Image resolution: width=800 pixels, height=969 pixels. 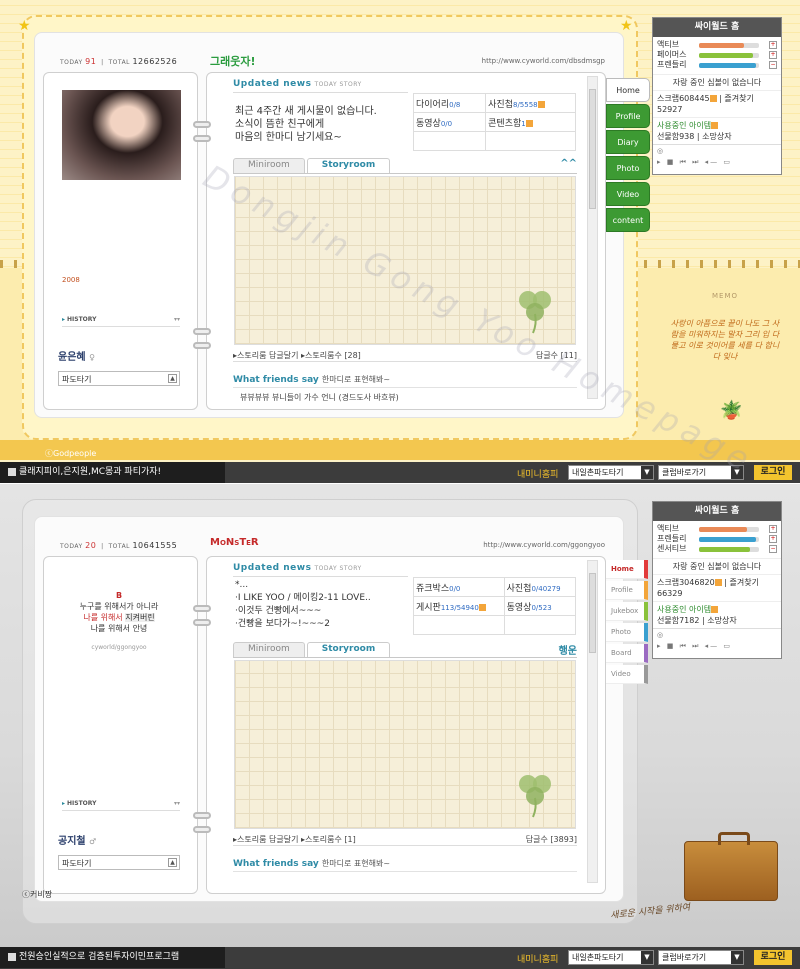 What do you see at coordinates (93, 841) in the screenshot?
I see `gender-icon: ♂` at bounding box center [93, 841].